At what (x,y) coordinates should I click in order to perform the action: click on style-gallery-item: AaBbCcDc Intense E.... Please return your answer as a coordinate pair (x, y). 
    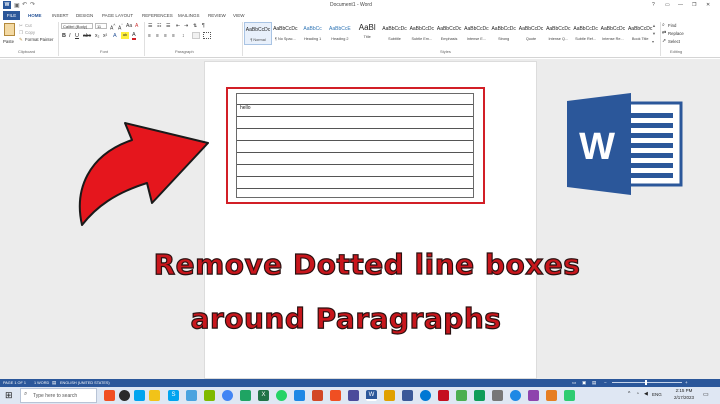
    Looking at the image, I should click on (476, 33).